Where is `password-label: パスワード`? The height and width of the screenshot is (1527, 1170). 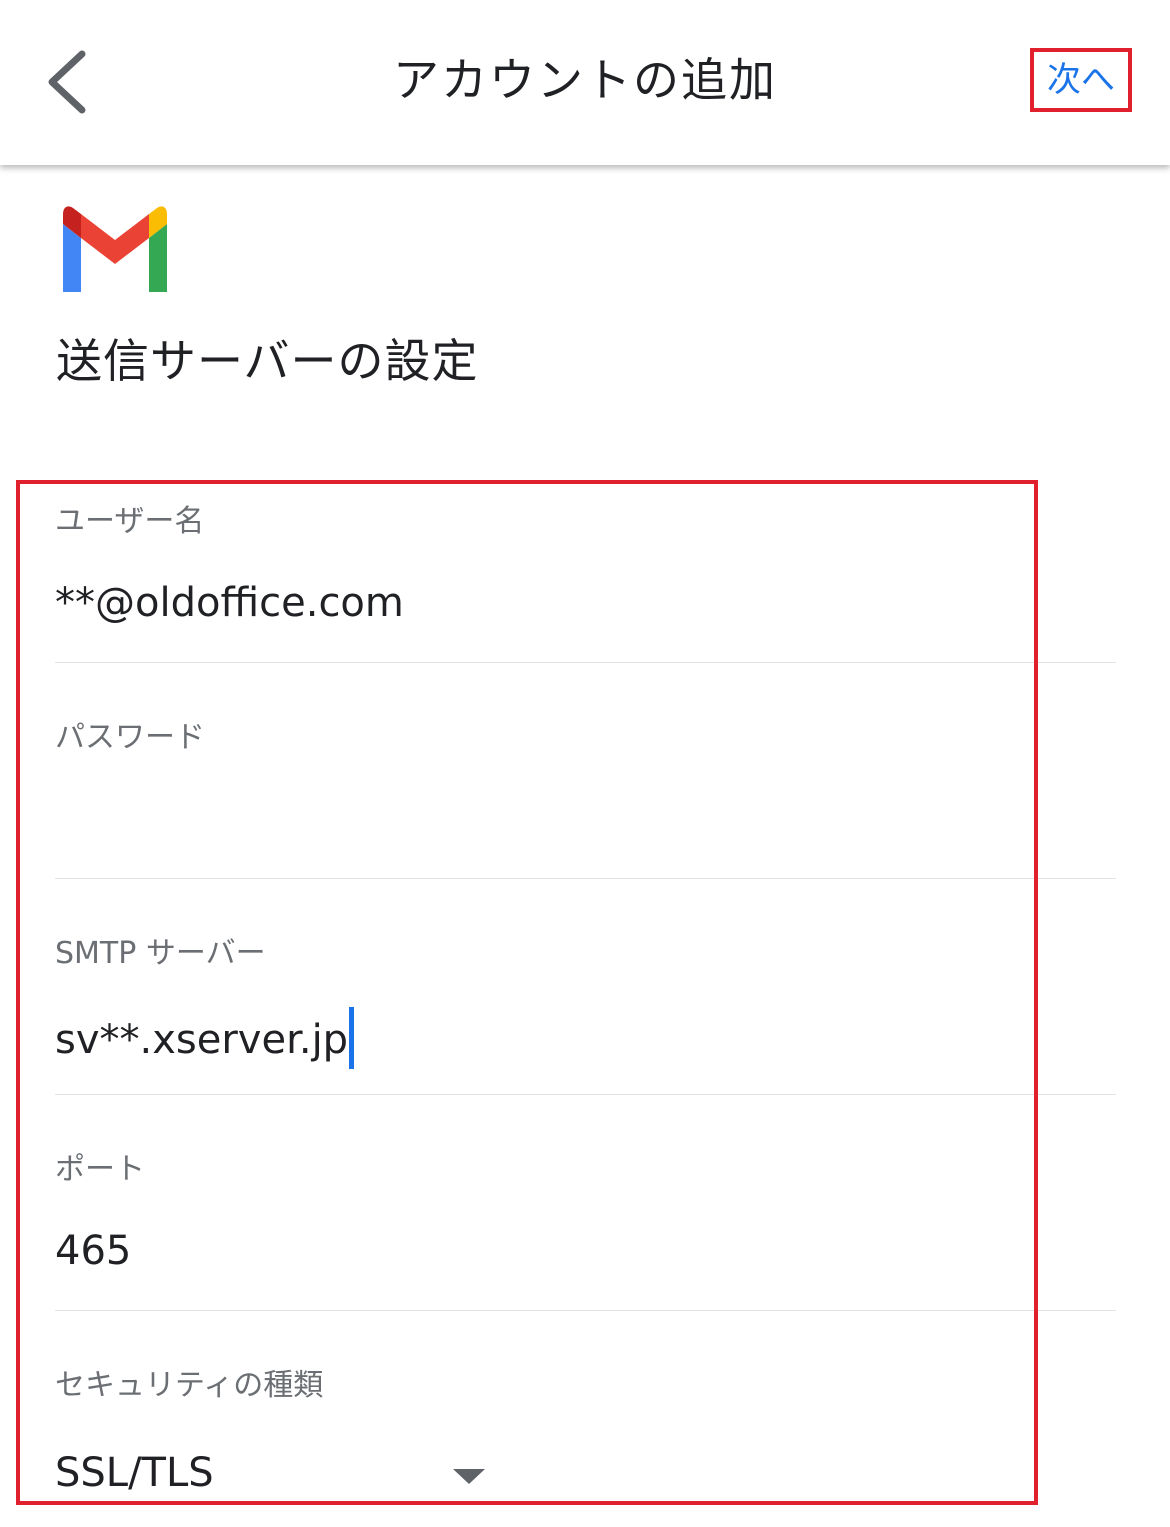
password-label: パスワード is located at coordinates (130, 737).